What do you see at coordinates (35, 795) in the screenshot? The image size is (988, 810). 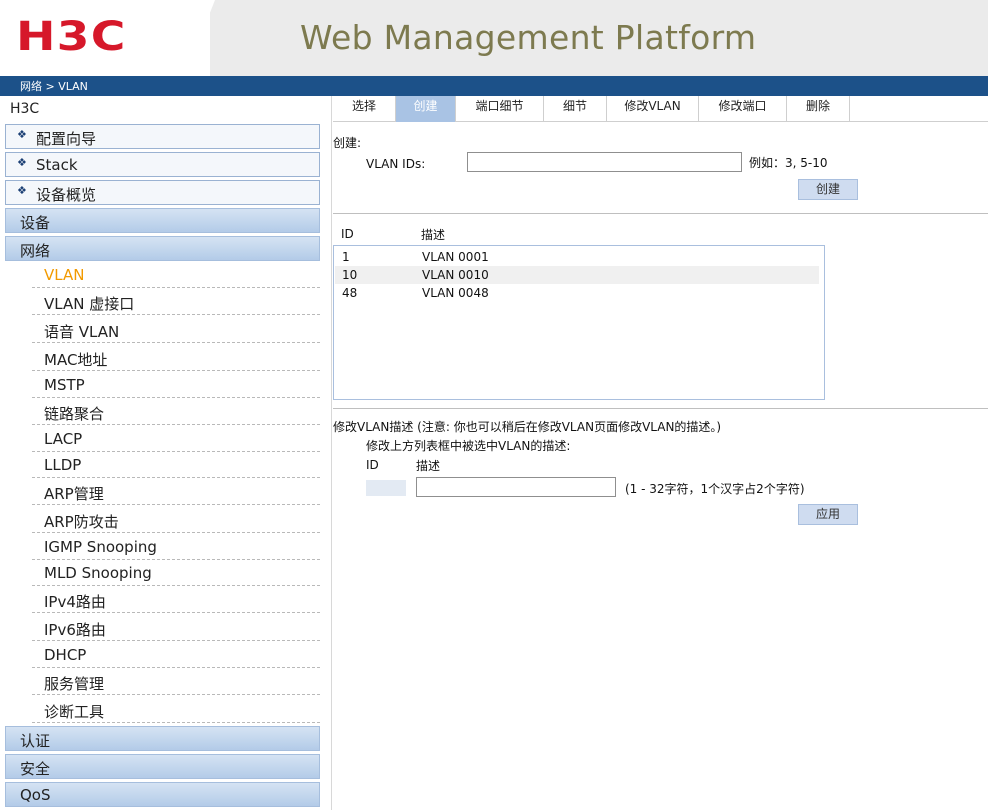 I see `nav-category-label: QoS` at bounding box center [35, 795].